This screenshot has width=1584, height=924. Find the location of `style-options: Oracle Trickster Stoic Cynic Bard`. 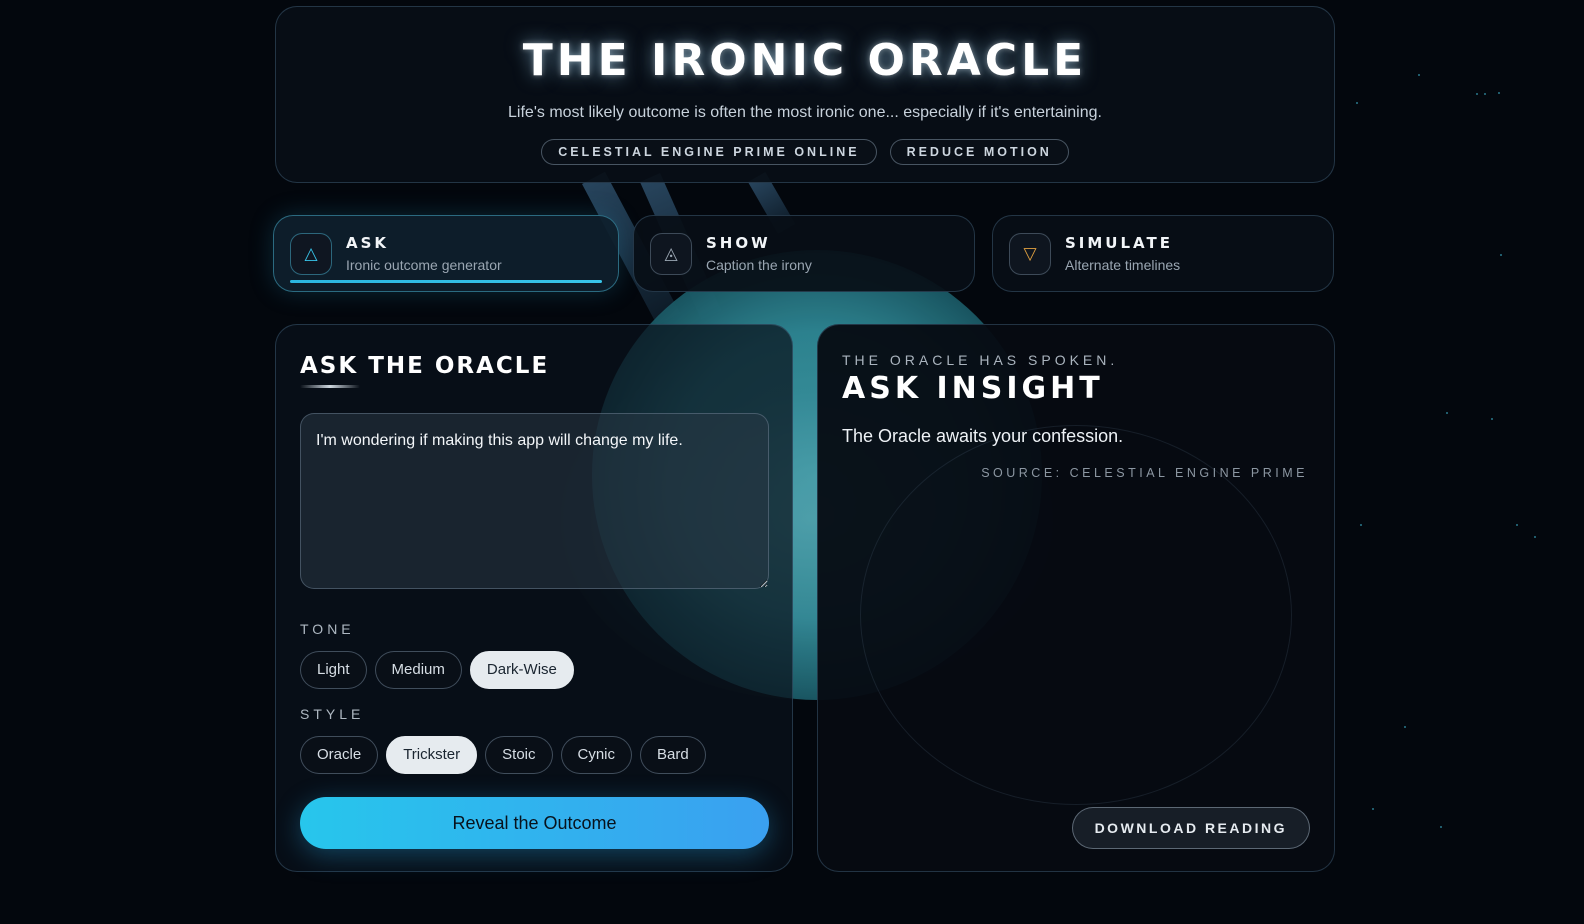

style-options: Oracle Trickster Stoic Cynic Bard is located at coordinates (503, 755).